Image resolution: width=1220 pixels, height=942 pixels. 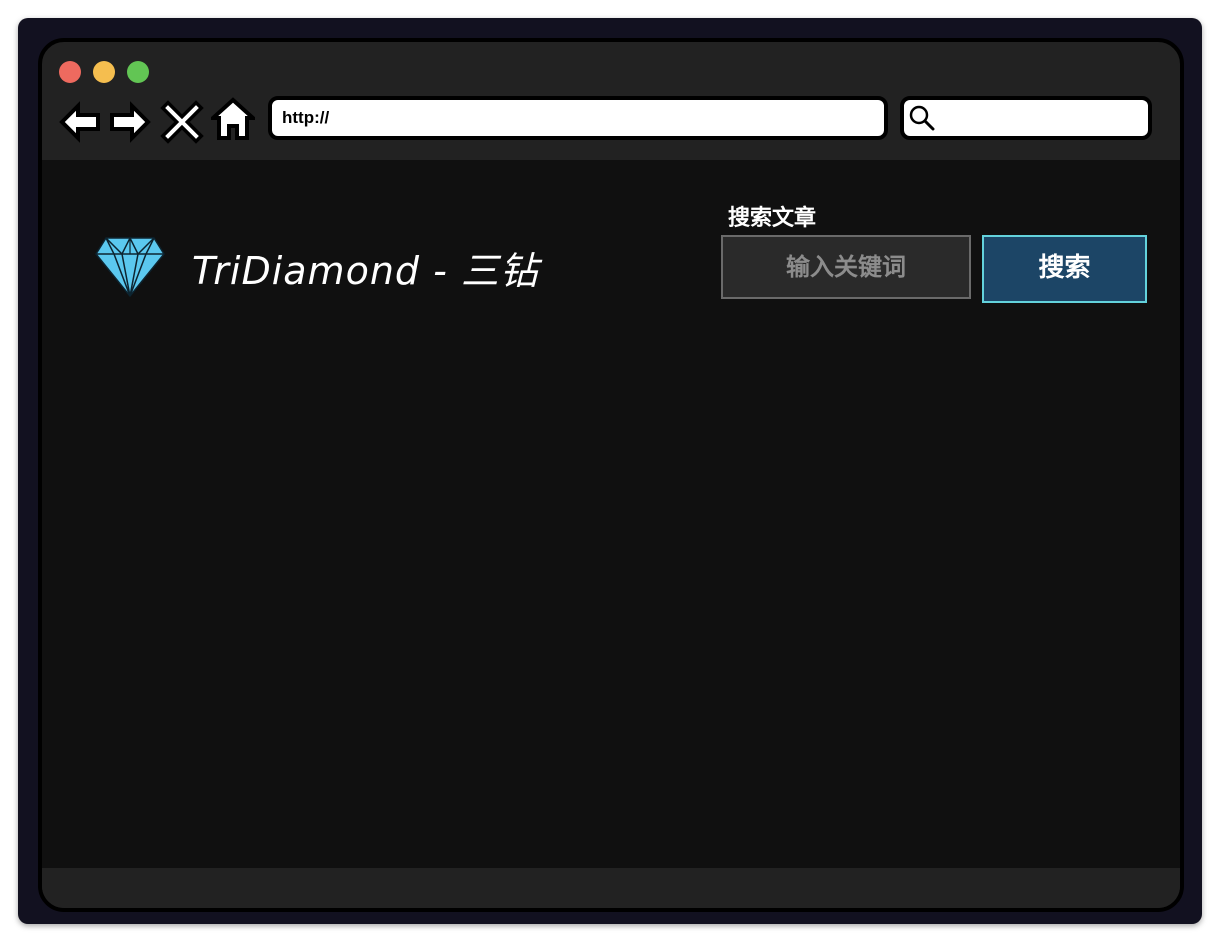 What do you see at coordinates (130, 266) in the screenshot?
I see `diamond-icon` at bounding box center [130, 266].